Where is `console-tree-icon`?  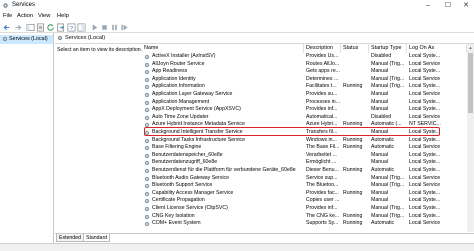 console-tree-icon is located at coordinates (30, 27).